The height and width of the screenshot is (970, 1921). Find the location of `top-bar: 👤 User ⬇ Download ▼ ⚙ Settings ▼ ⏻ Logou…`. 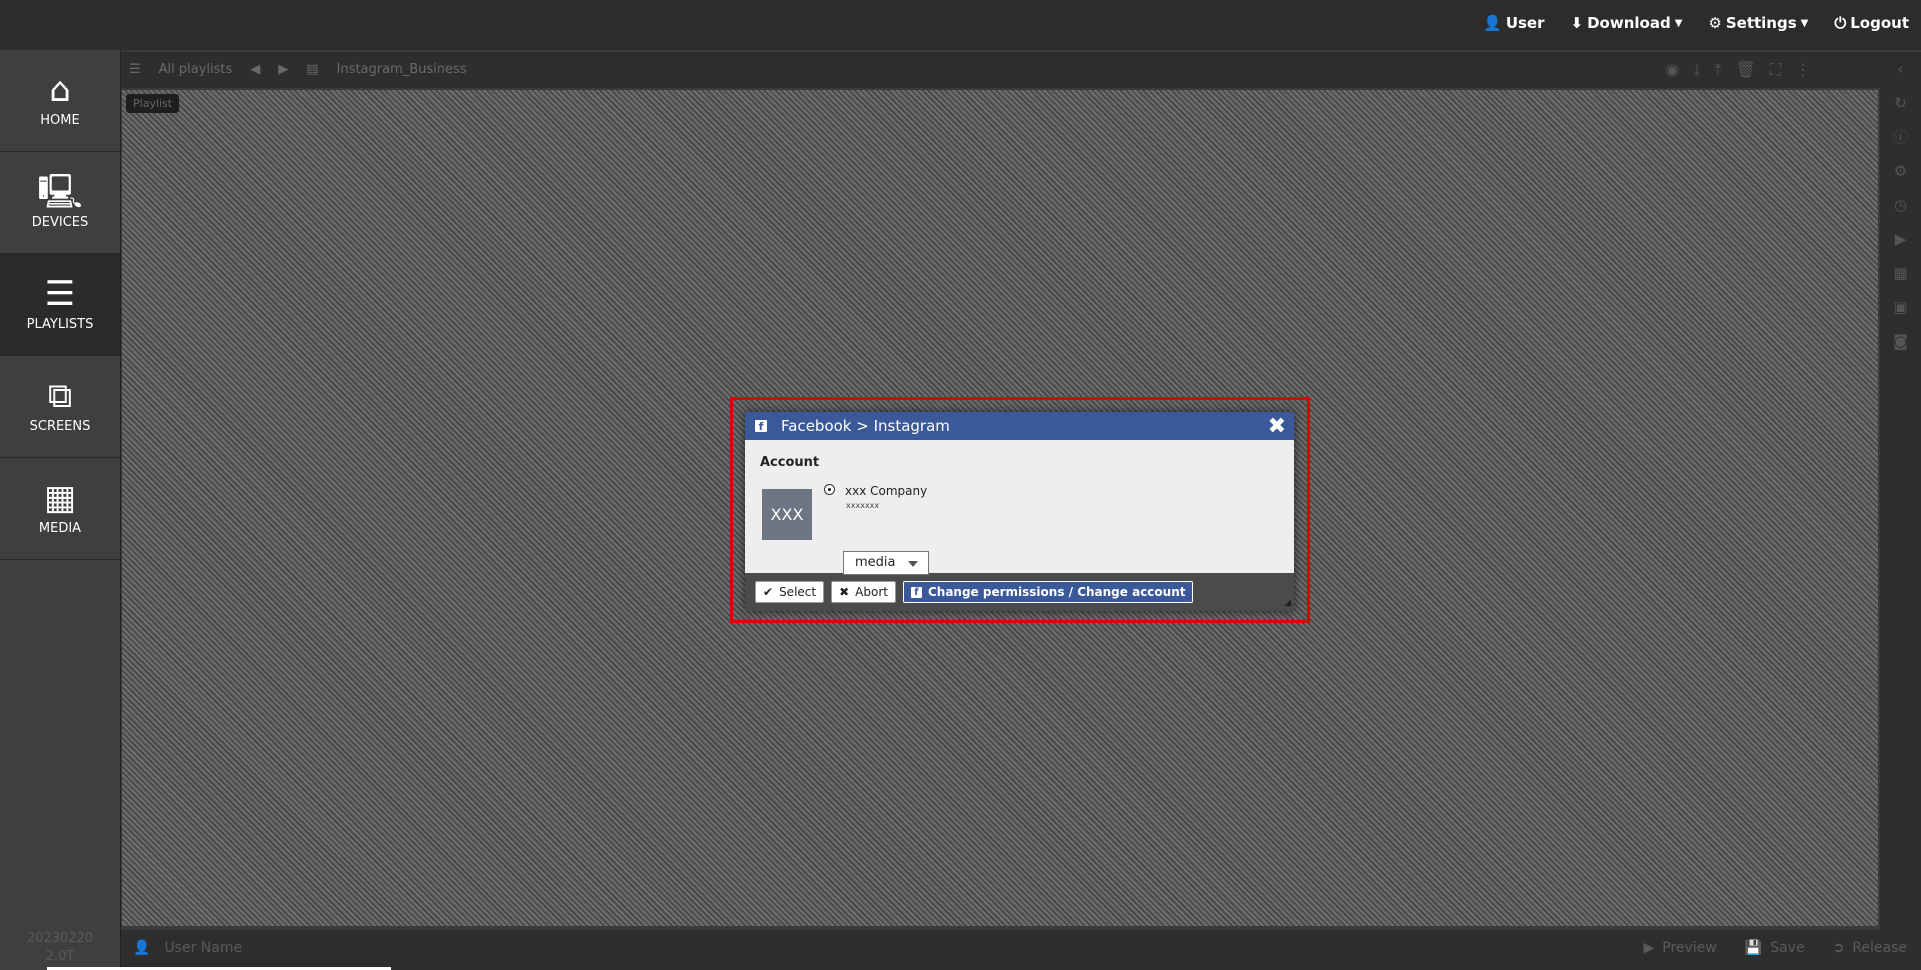

top-bar: 👤 User ⬇ Download ▼ ⚙ Settings ▼ ⏻ Logou… is located at coordinates (960, 25).